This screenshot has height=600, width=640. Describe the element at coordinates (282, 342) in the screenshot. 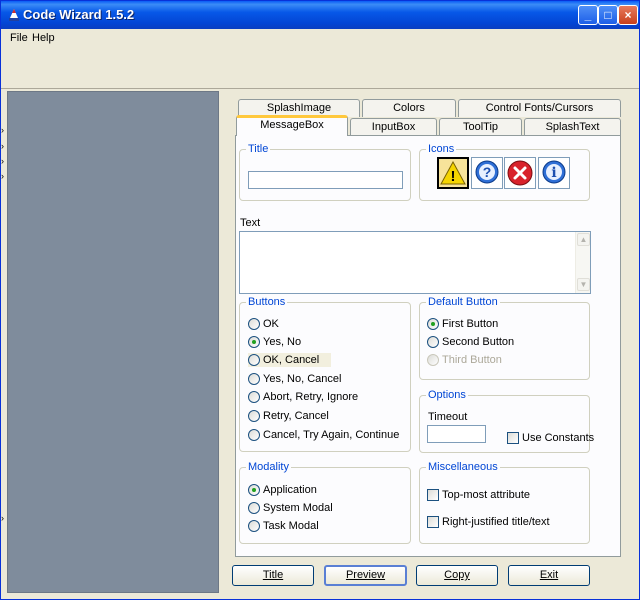

I see `radio-label: Yes, No` at that location.